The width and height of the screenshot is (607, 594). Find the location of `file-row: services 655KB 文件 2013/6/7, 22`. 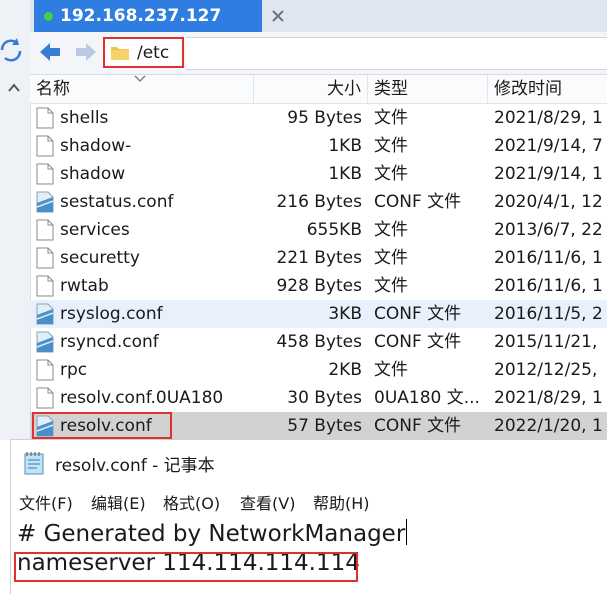

file-row: services 655KB 文件 2013/6/7, 22 is located at coordinates (318, 230).